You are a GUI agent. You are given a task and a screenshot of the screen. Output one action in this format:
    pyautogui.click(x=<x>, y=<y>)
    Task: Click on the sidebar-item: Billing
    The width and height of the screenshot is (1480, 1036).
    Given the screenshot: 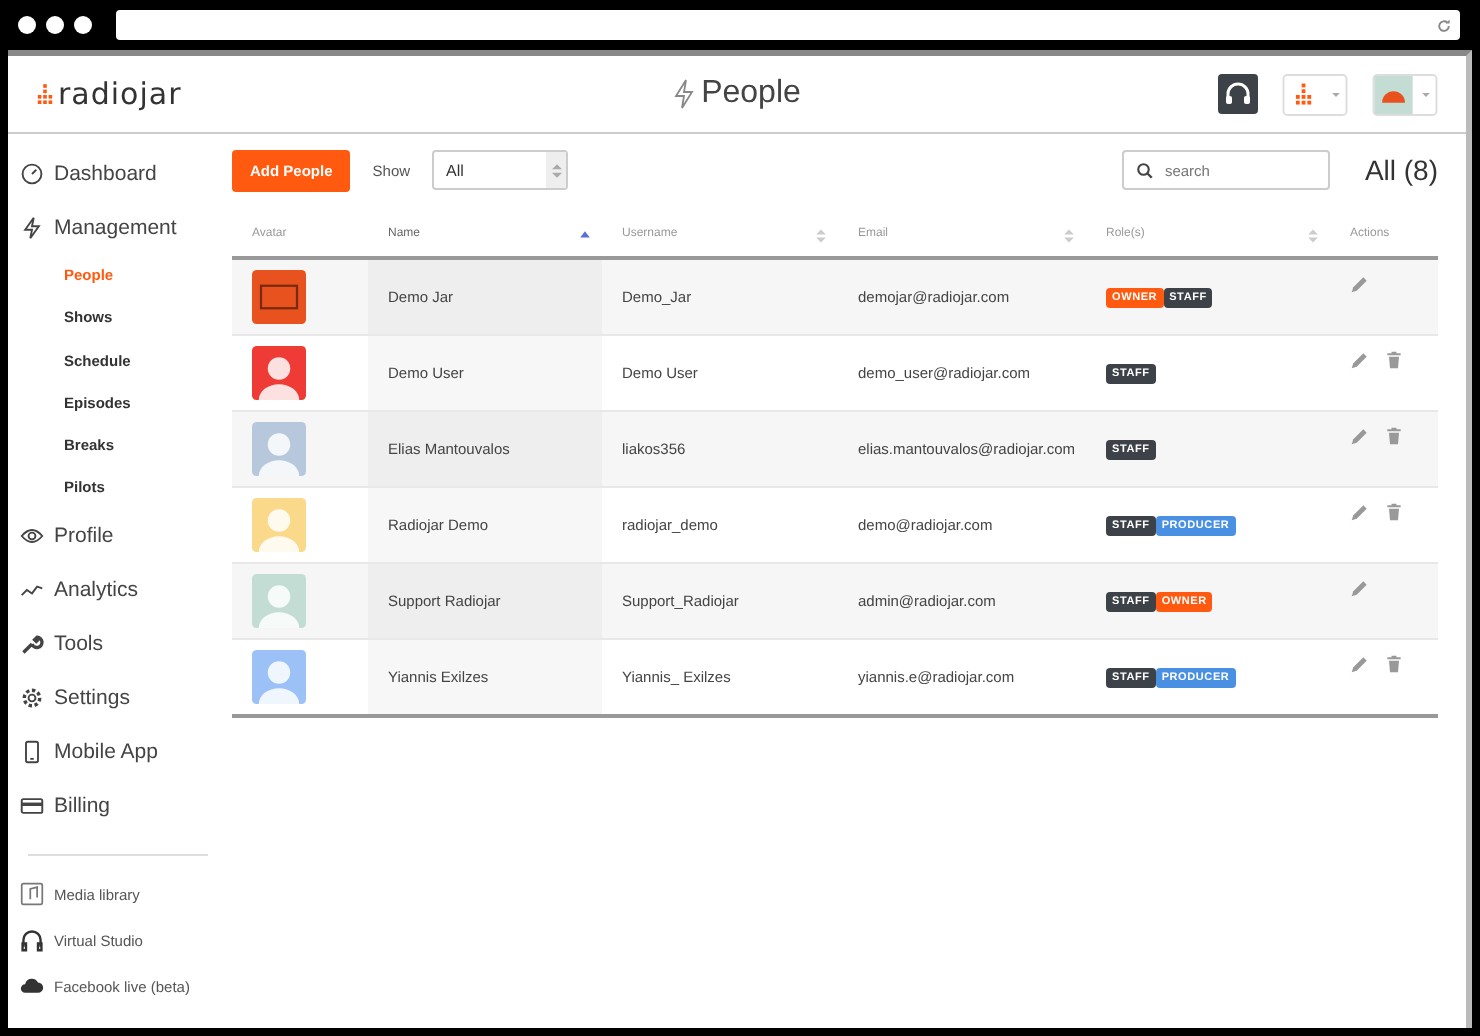 What is the action you would take?
    pyautogui.click(x=120, y=806)
    